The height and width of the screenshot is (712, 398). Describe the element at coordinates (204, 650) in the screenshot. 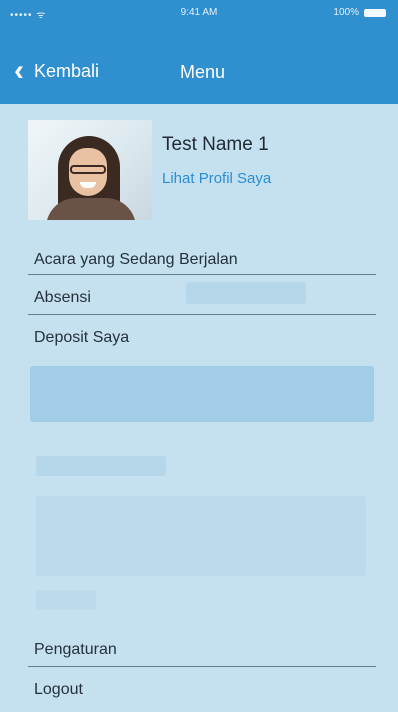

I see `menu-item-settings: Pengaturan` at that location.